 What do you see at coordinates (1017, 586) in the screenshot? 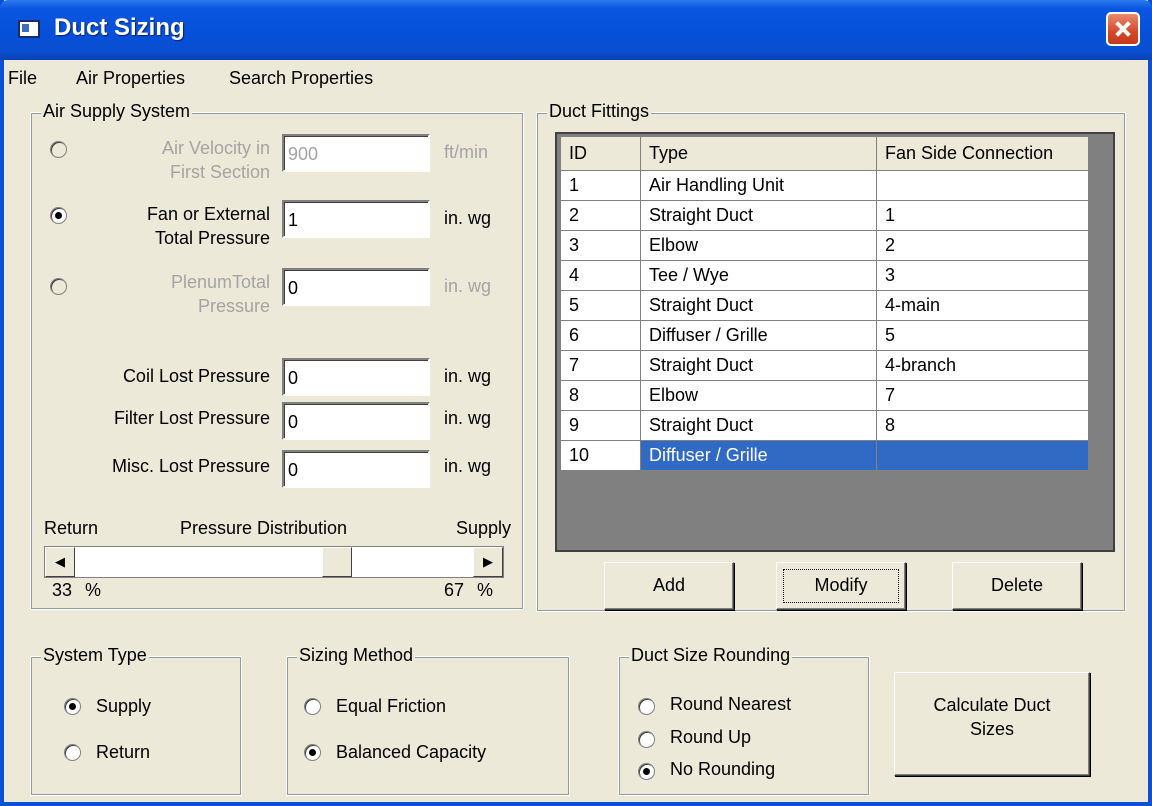
I see `delete-button: Delete` at bounding box center [1017, 586].